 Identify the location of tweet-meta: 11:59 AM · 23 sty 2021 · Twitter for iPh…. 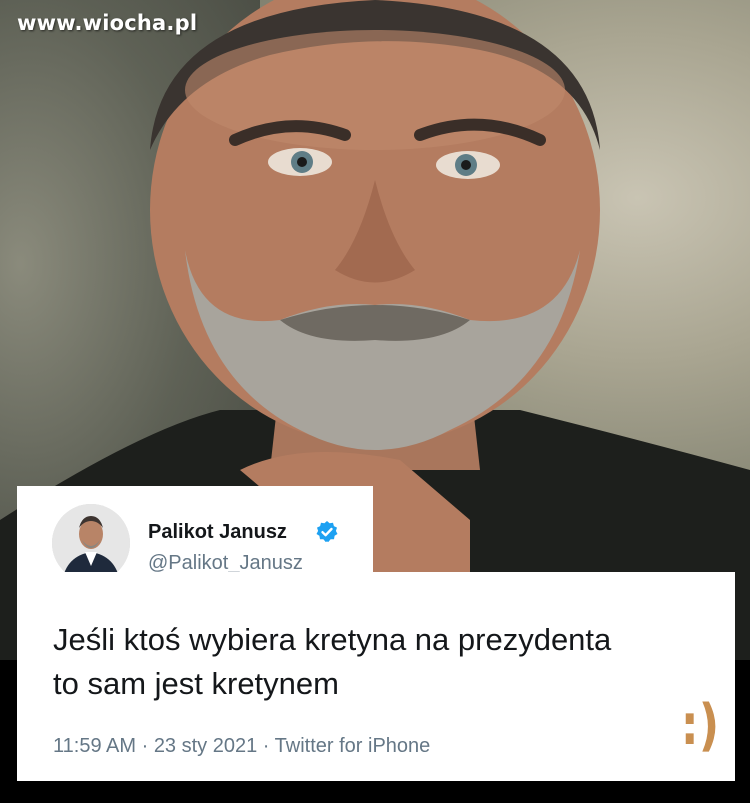
(241, 746).